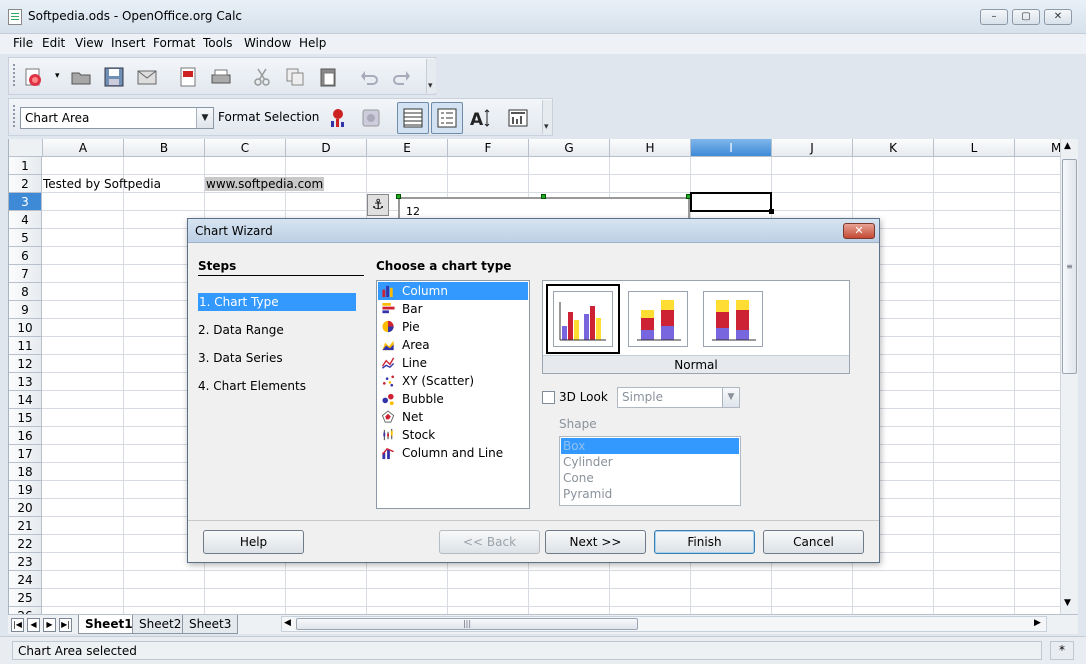 Image resolution: width=1086 pixels, height=664 pixels. I want to click on shape-item-cylinder: Cylinder, so click(587, 462).